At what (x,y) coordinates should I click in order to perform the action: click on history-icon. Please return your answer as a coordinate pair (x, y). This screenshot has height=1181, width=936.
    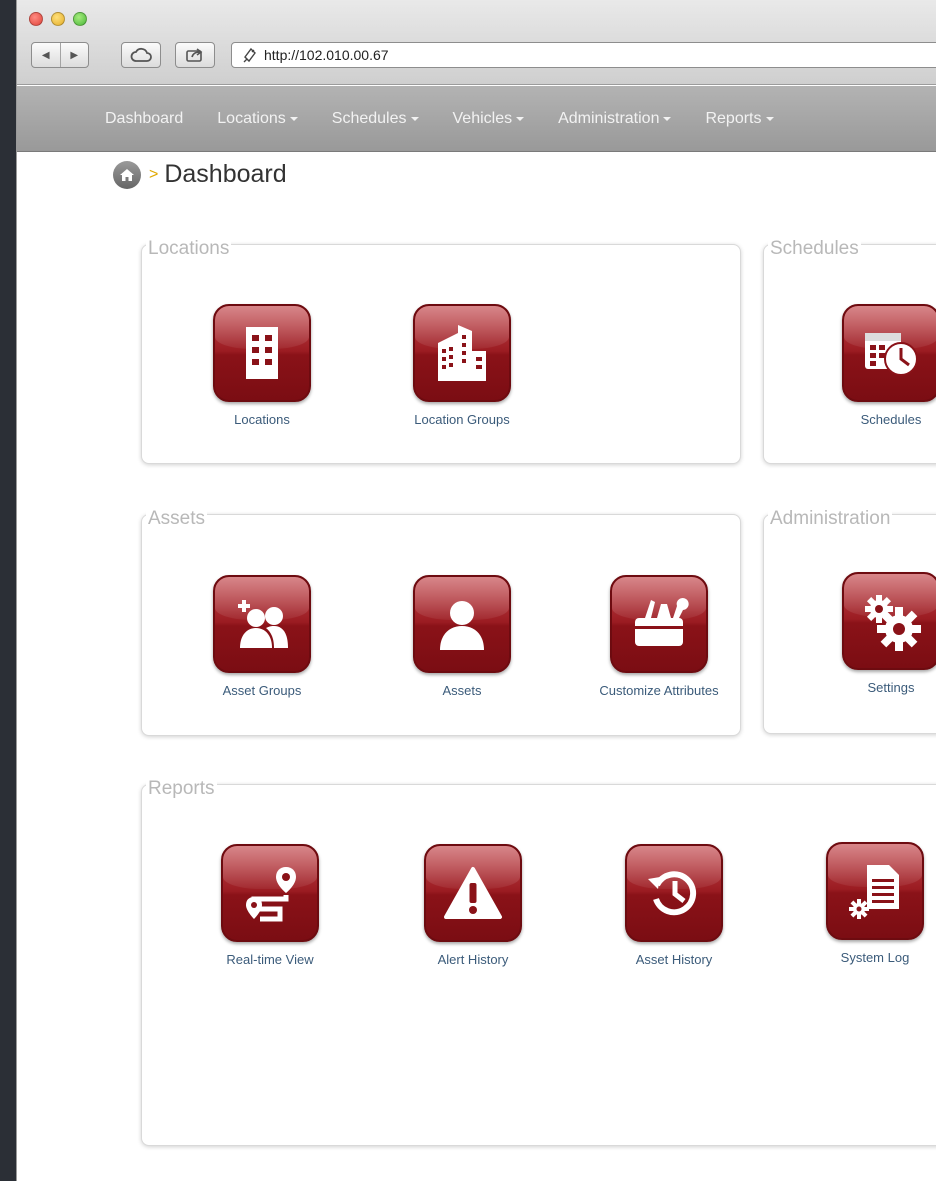
    Looking at the image, I should click on (674, 893).